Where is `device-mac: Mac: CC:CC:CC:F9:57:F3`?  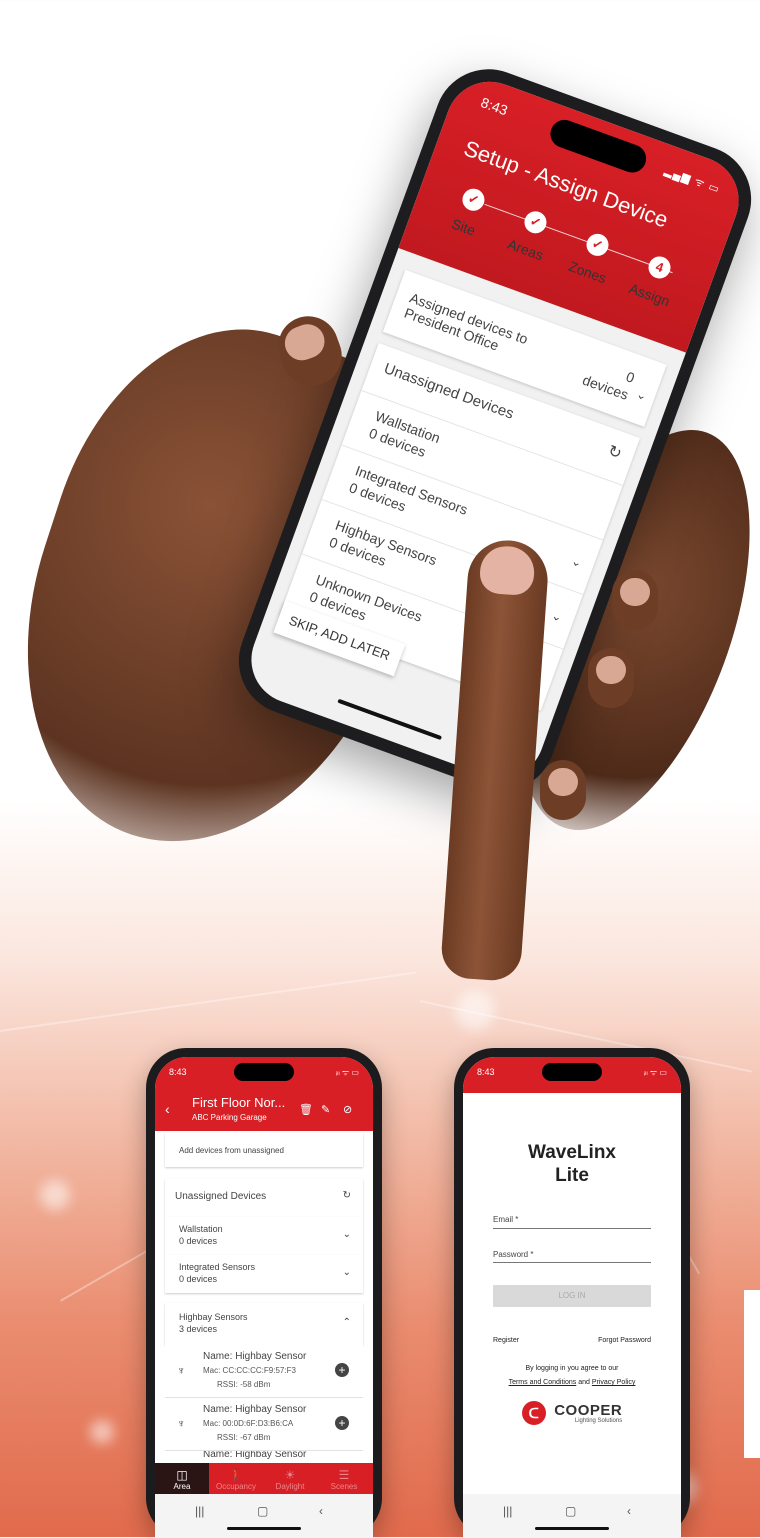 device-mac: Mac: CC:CC:CC:F9:57:F3 is located at coordinates (249, 1370).